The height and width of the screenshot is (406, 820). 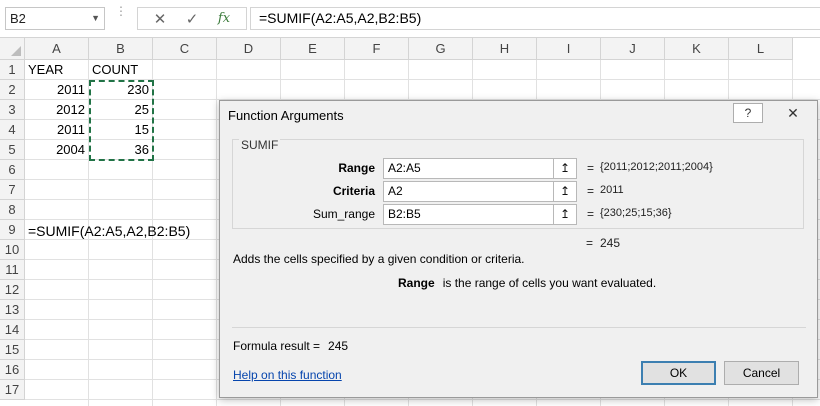 What do you see at coordinates (12, 370) in the screenshot?
I see `row-header-16: 16` at bounding box center [12, 370].